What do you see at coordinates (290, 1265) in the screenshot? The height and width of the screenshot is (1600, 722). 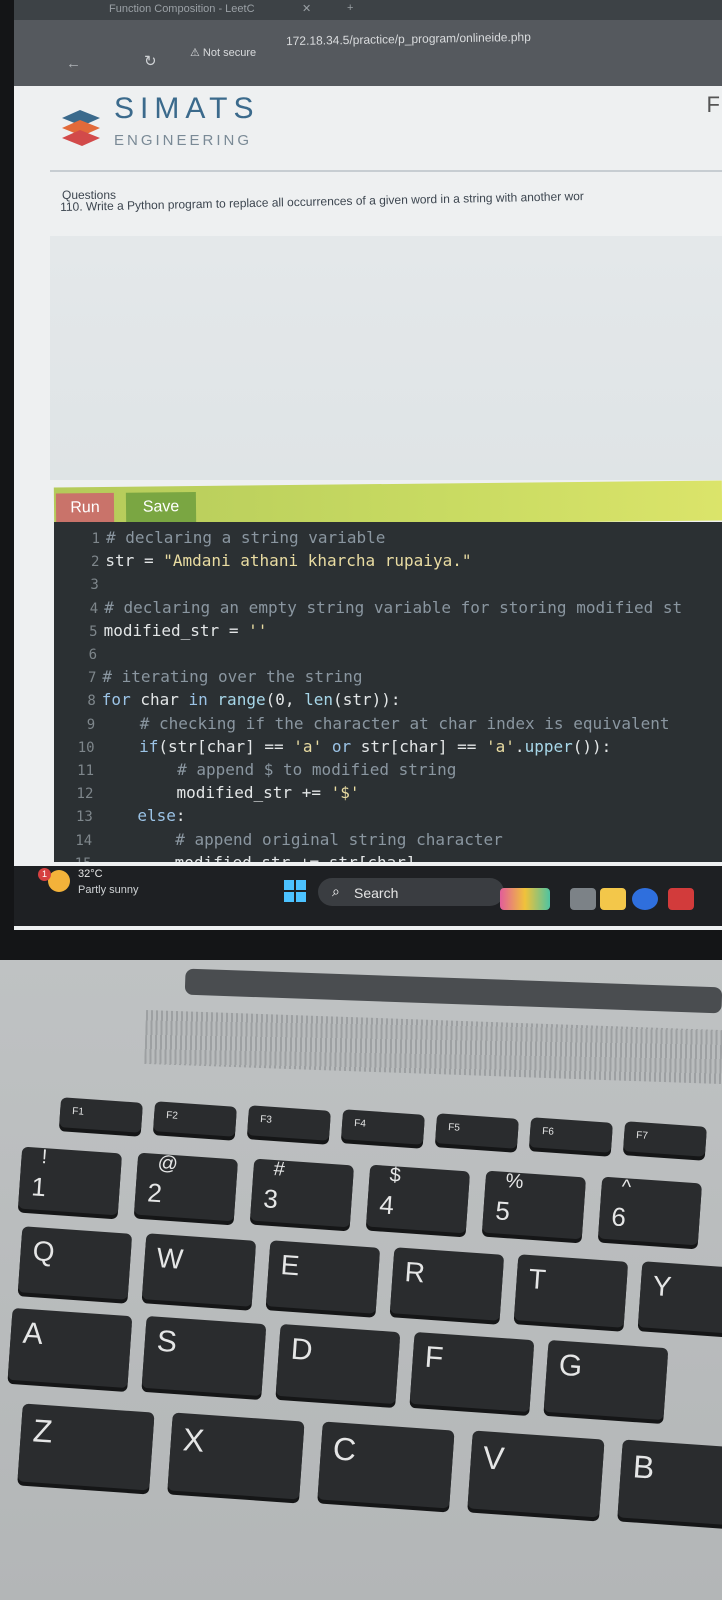 I see `key-label: E` at bounding box center [290, 1265].